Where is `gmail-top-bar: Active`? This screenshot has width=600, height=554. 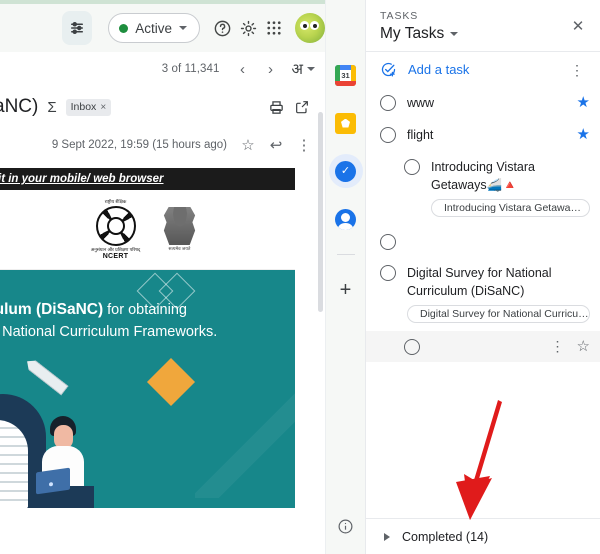 gmail-top-bar: Active is located at coordinates (162, 28).